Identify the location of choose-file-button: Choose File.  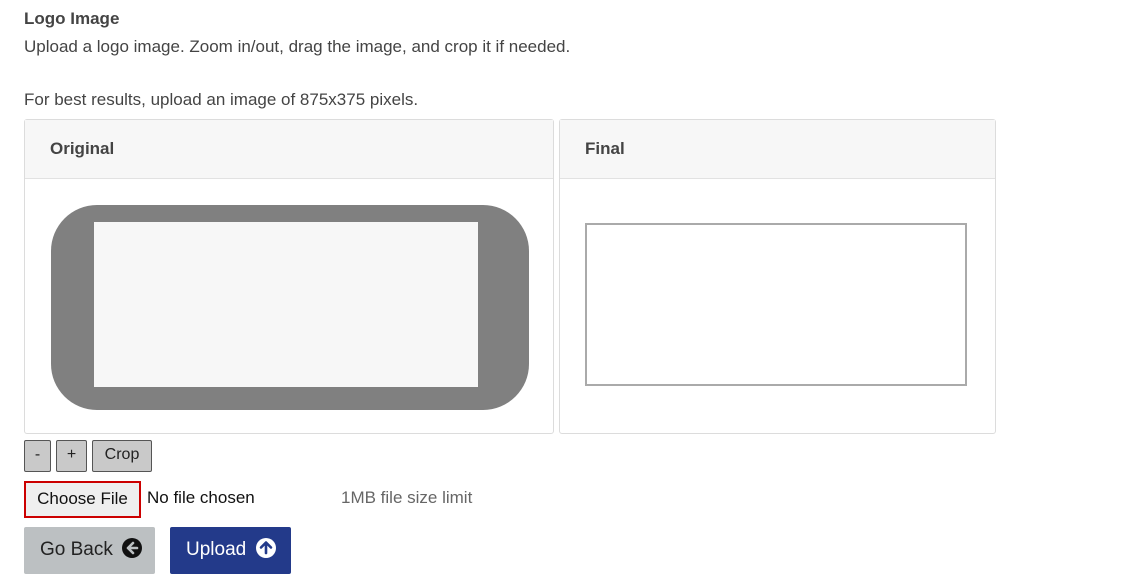
(82, 499).